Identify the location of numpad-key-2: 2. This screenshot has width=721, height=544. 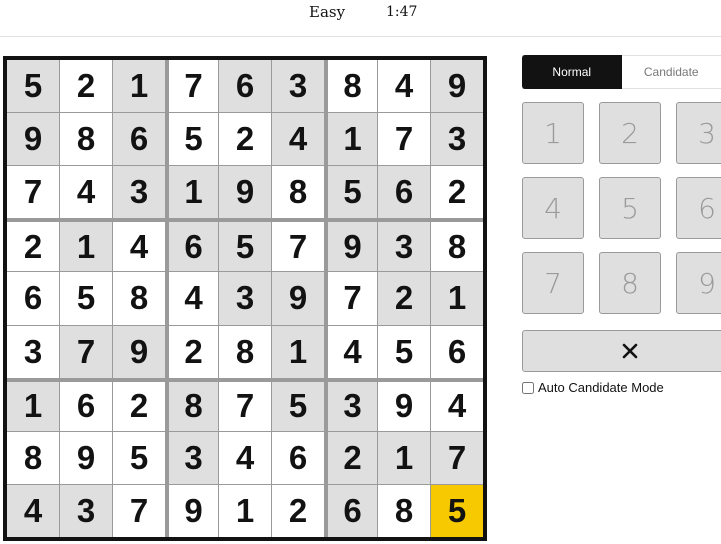
(630, 133).